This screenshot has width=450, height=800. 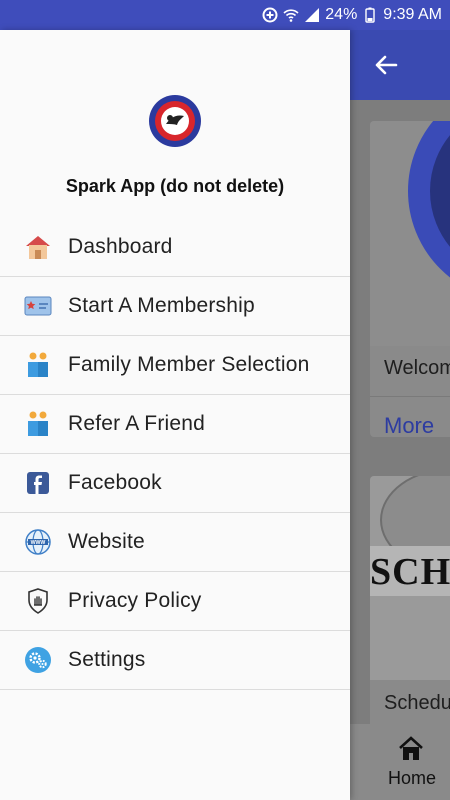 I want to click on menu-label: Settings, so click(x=107, y=659).